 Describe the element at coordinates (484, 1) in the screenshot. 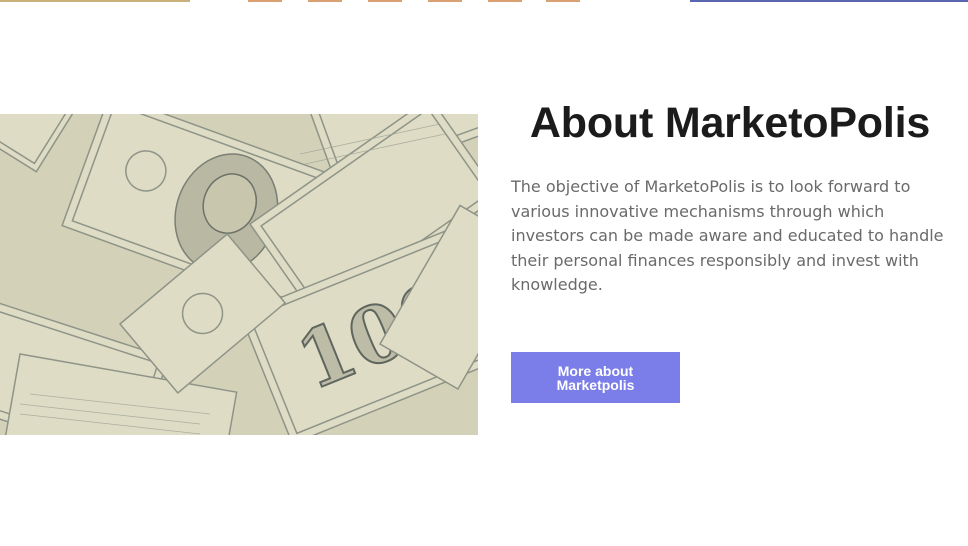

I see `previous-section-edge` at that location.